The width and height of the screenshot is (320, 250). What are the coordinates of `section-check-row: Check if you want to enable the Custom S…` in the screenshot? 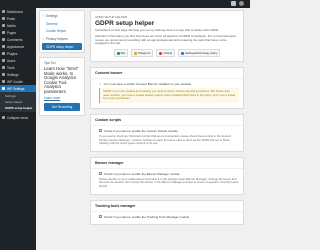 It's located at (169, 131).